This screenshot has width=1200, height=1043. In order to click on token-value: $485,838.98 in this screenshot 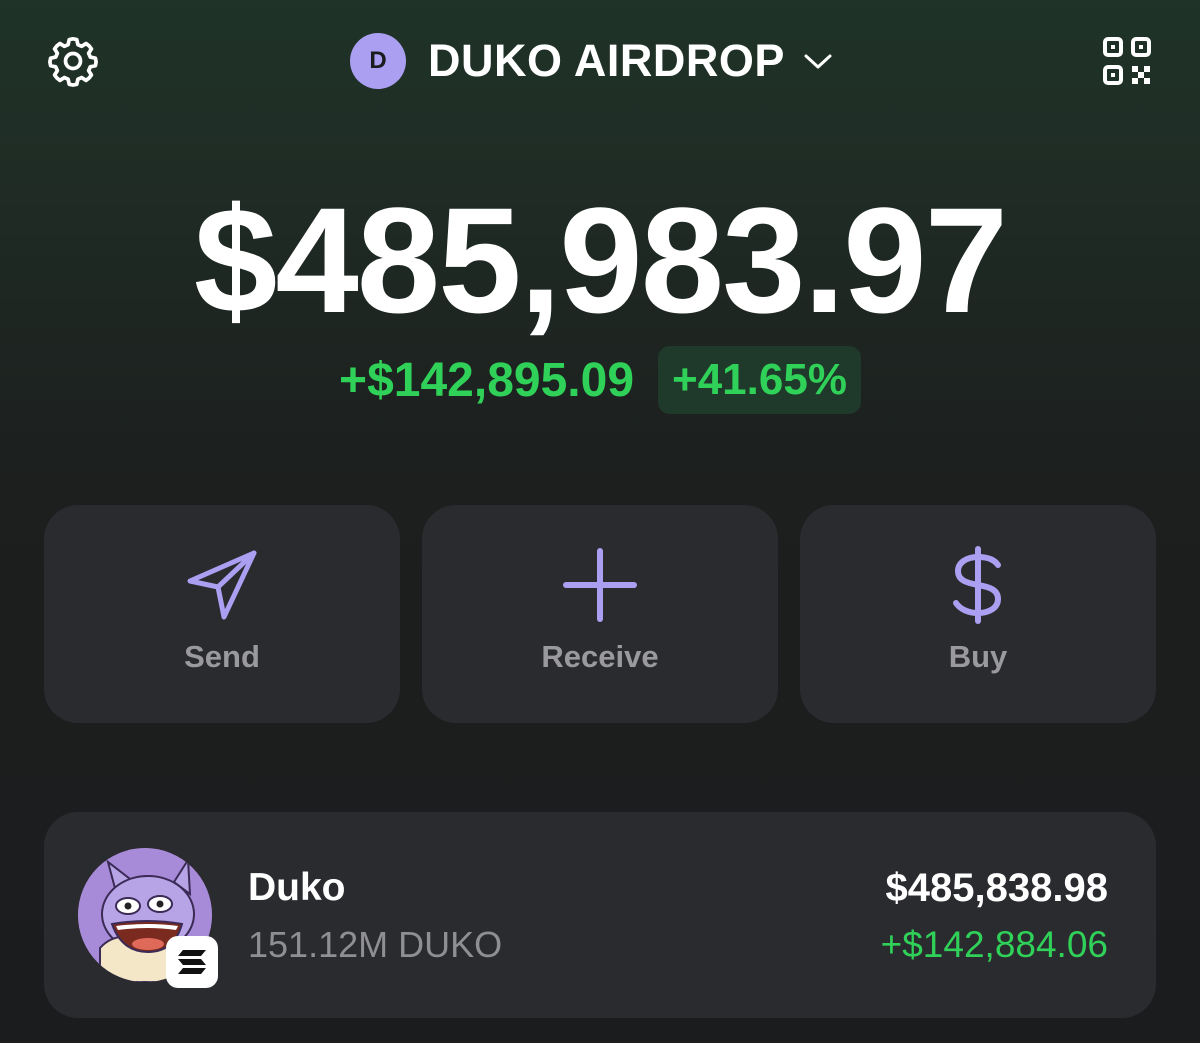, I will do `click(996, 888)`.